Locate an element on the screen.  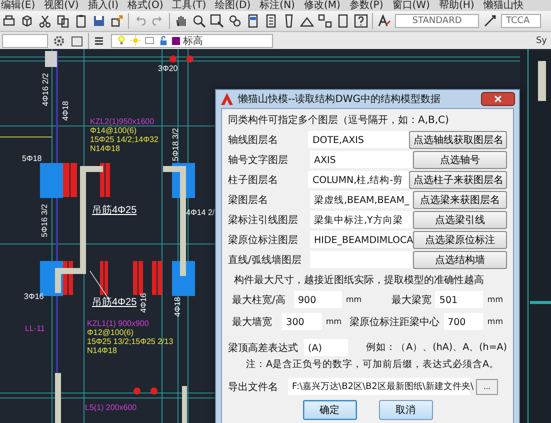
field-label: 柱子图层名 is located at coordinates (253, 180).